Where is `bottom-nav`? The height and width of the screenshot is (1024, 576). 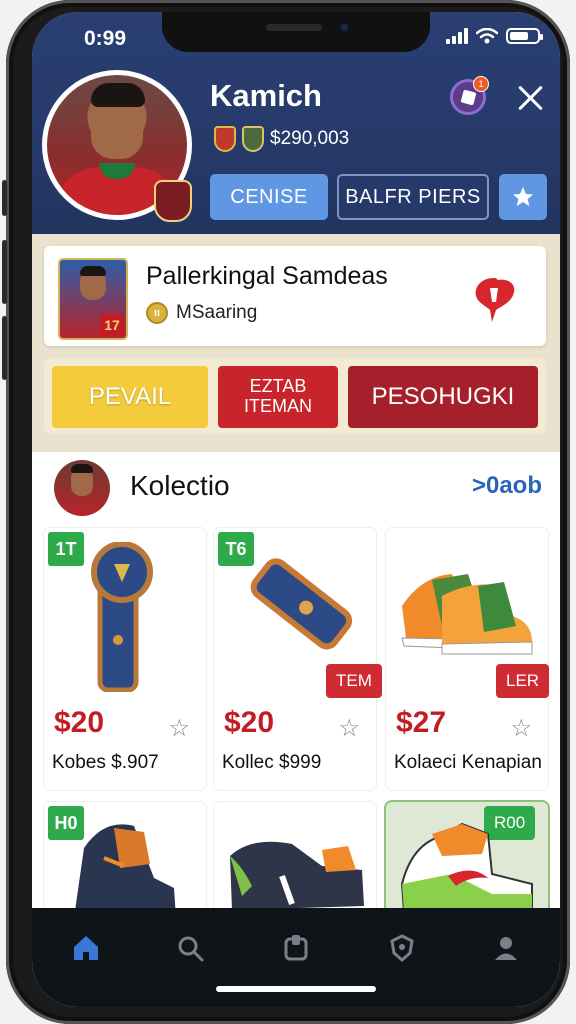 bottom-nav is located at coordinates (296, 957).